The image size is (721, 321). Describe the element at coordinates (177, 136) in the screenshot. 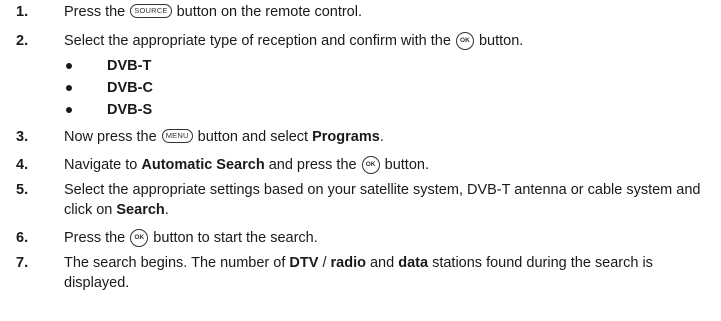

I see `menu-button-icon: MENU` at that location.